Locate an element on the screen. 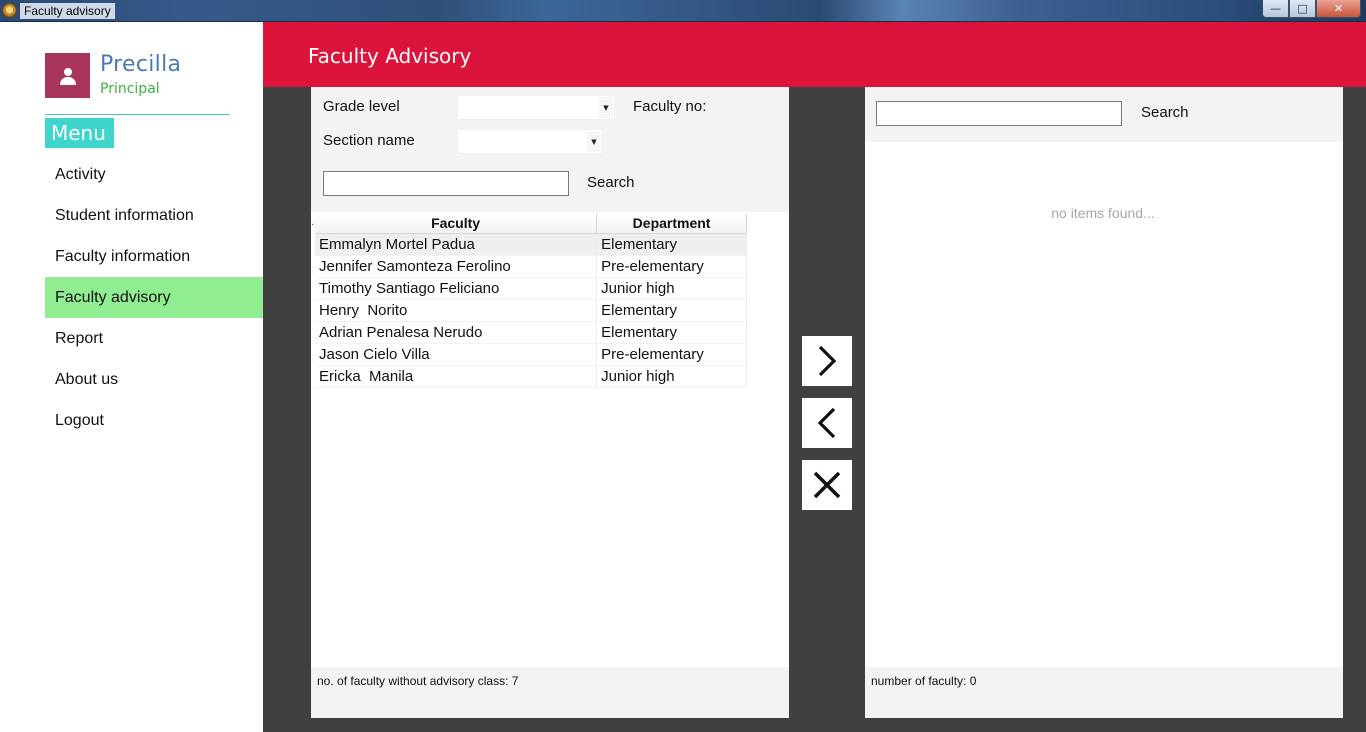 The height and width of the screenshot is (732, 1366). page-header: Faculty Advisory is located at coordinates (814, 54).